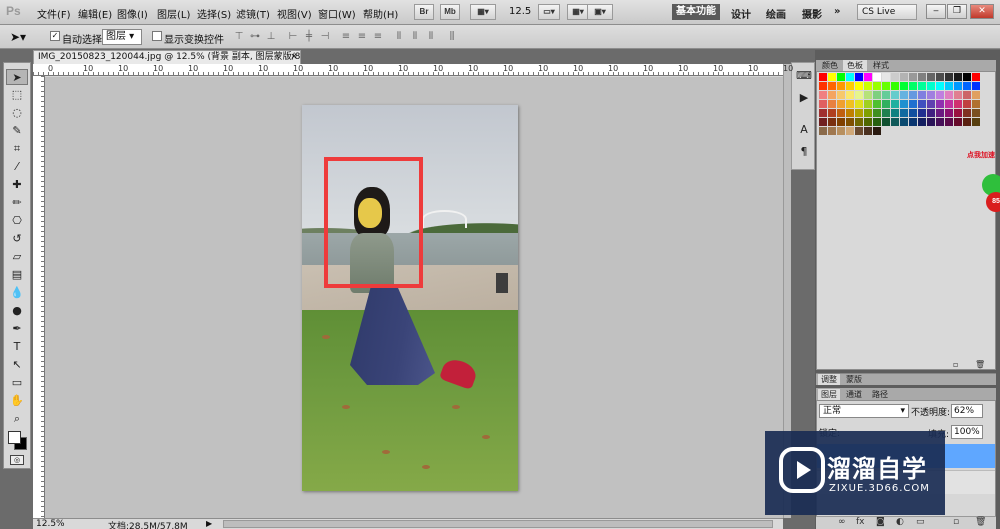  I want to click on actions-panel-icon: ▶, so click(804, 98).